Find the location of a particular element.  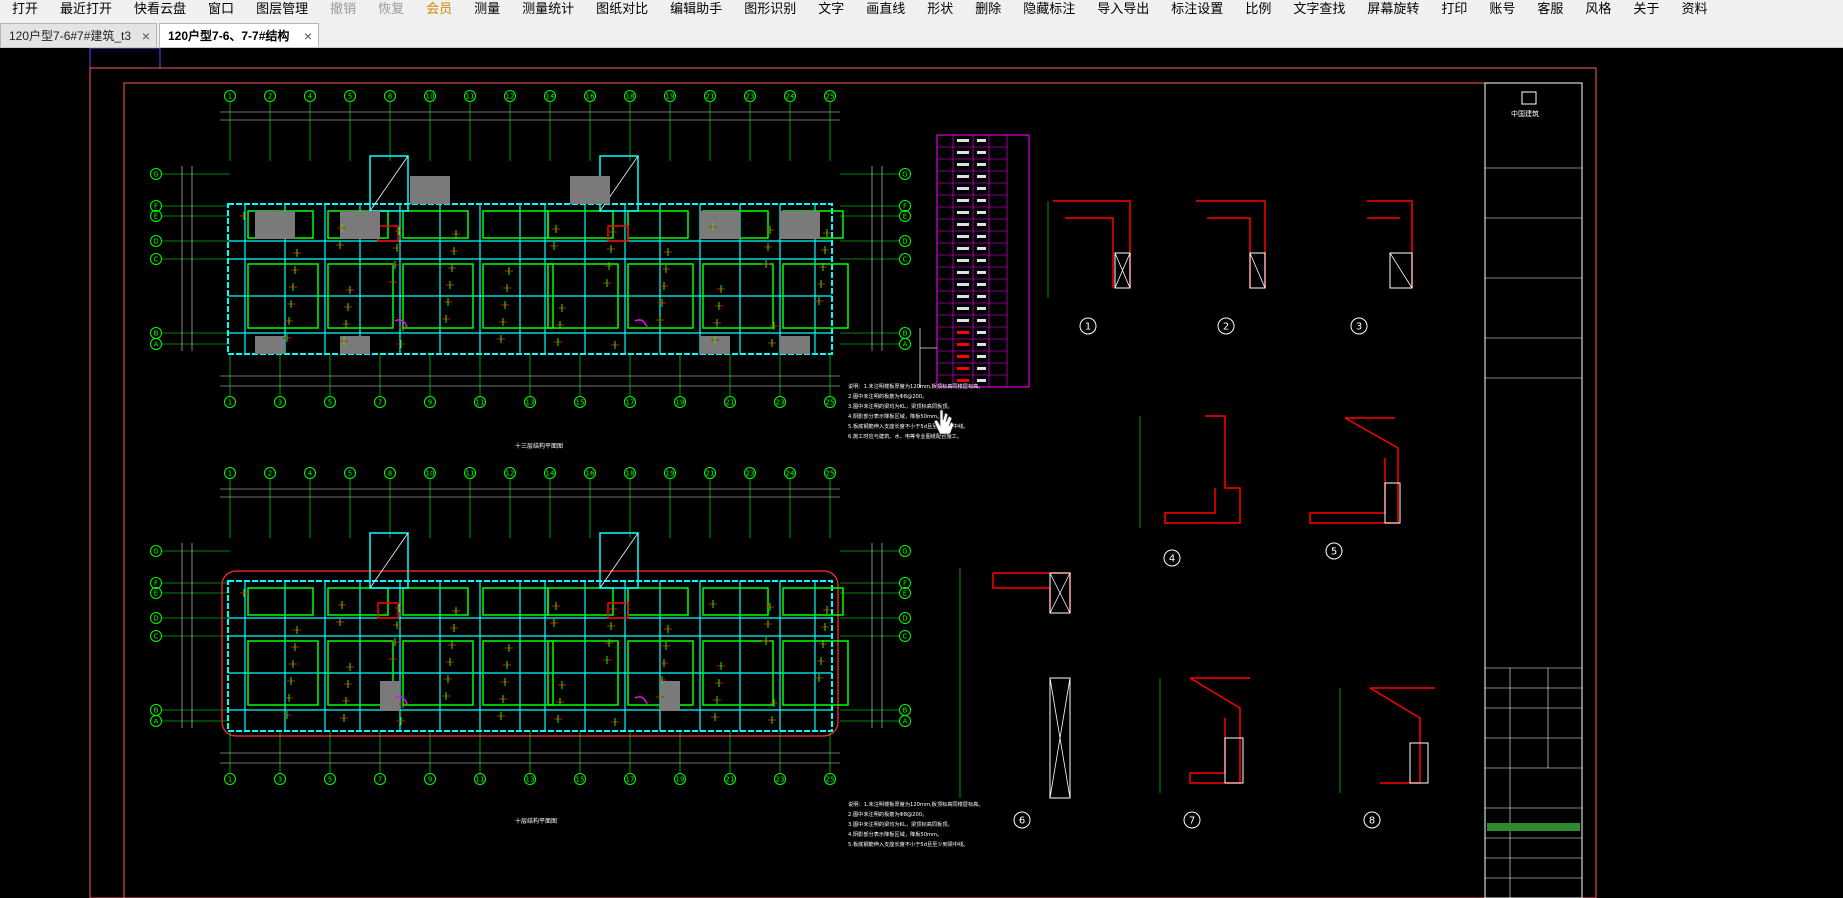

menu-item-2: 快看云盘 is located at coordinates (159, 9).